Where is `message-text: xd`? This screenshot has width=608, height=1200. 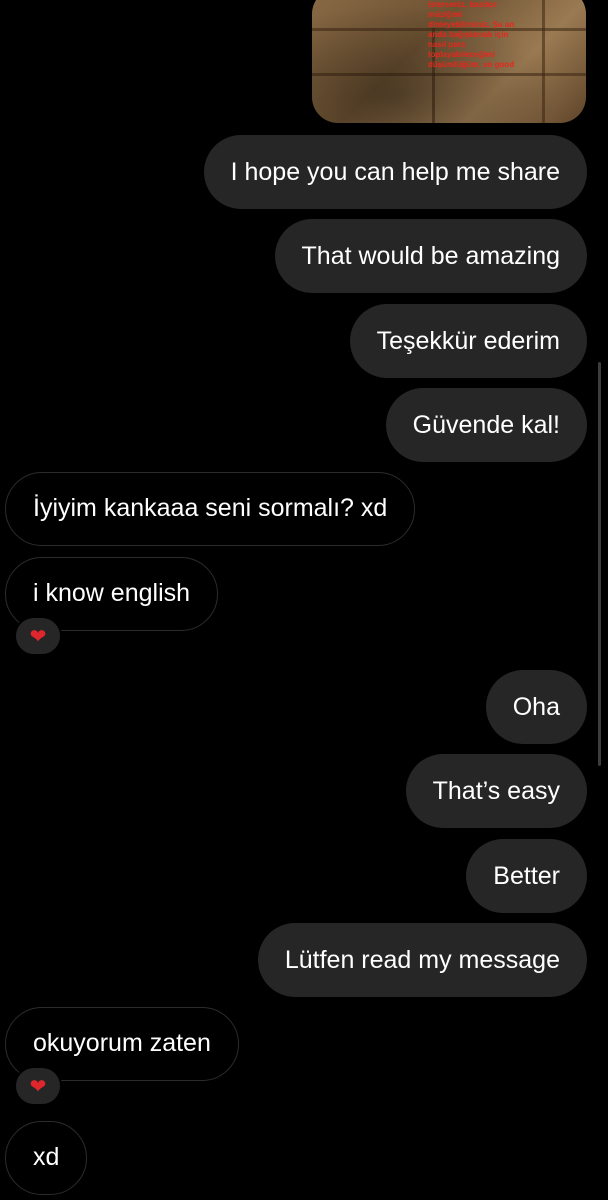
message-text: xd is located at coordinates (46, 1157).